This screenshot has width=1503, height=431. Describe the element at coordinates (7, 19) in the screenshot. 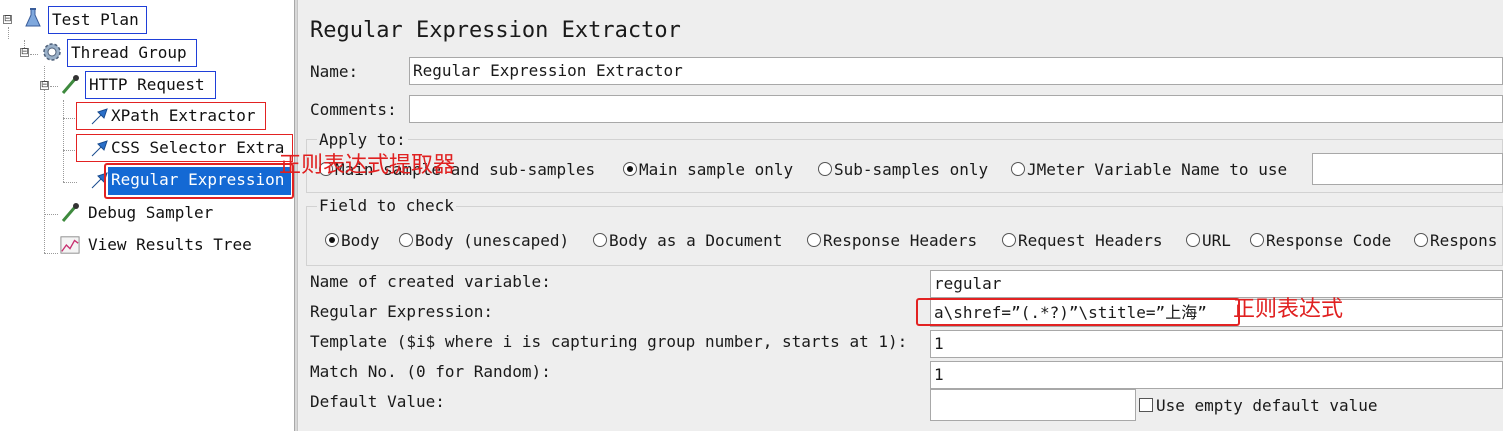

I see `collapse-toggle-test-plan: ⊟` at that location.